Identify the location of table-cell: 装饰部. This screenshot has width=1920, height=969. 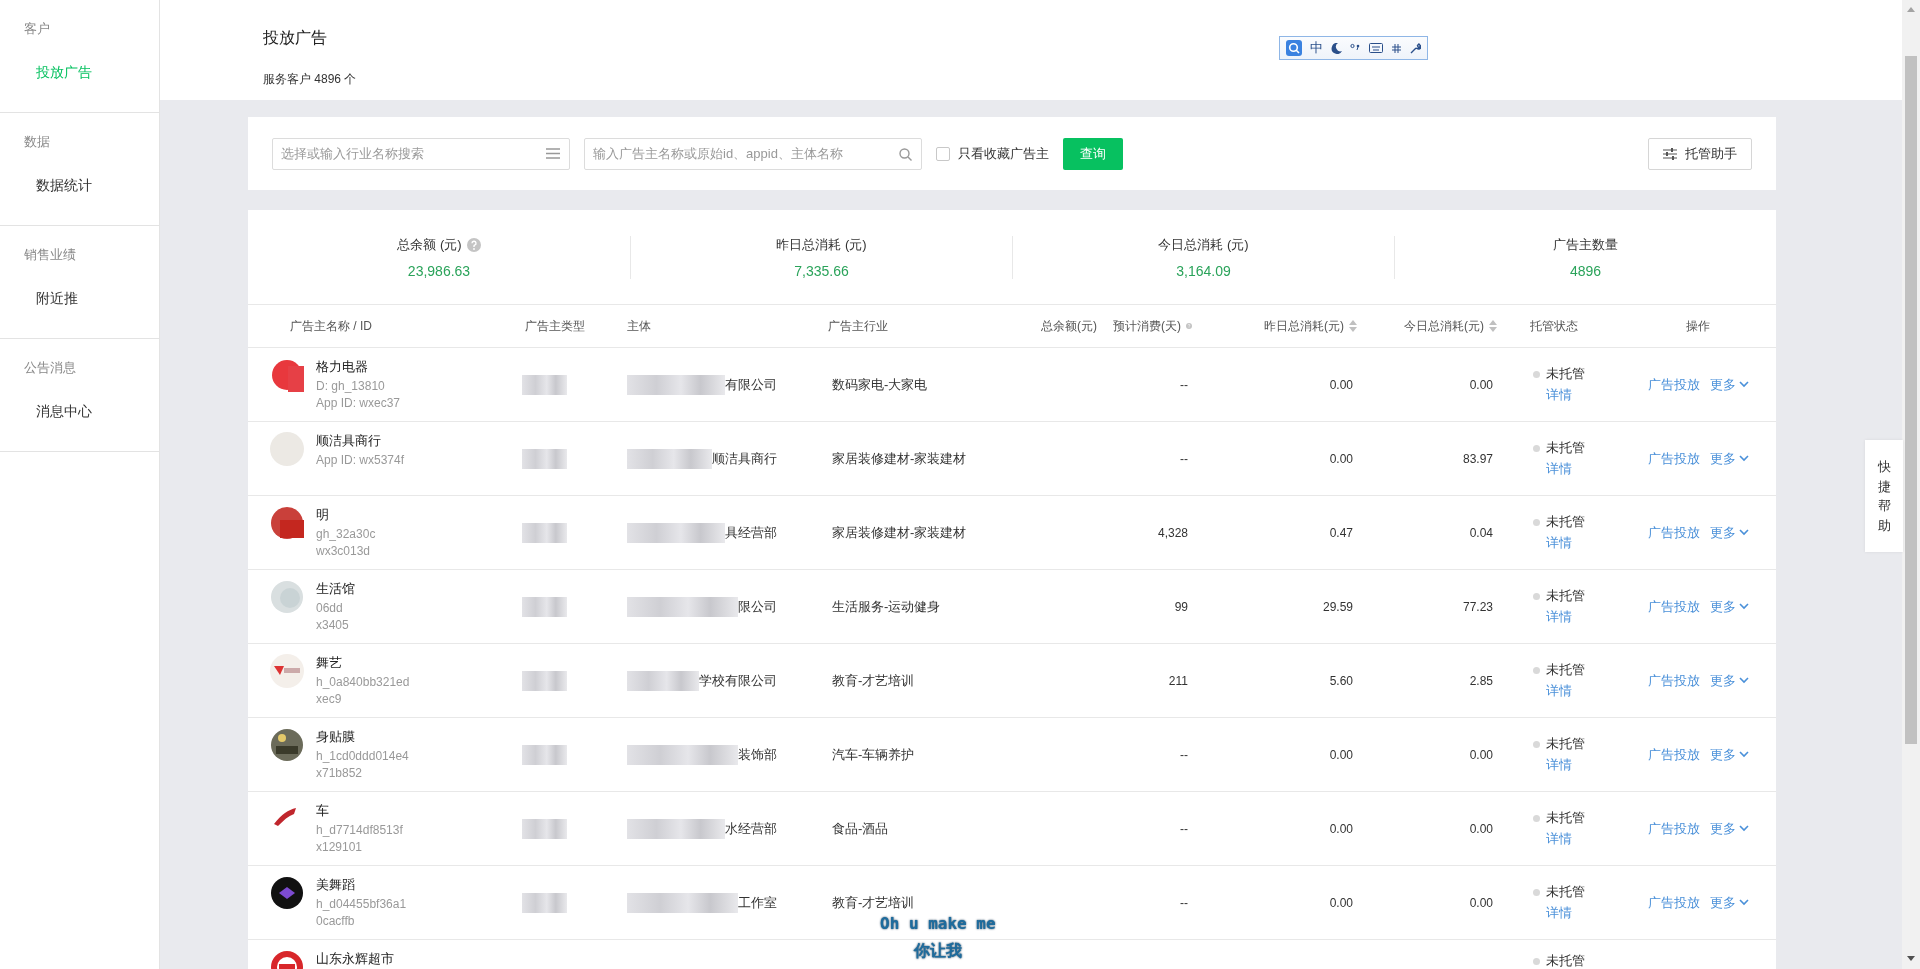
(757, 754).